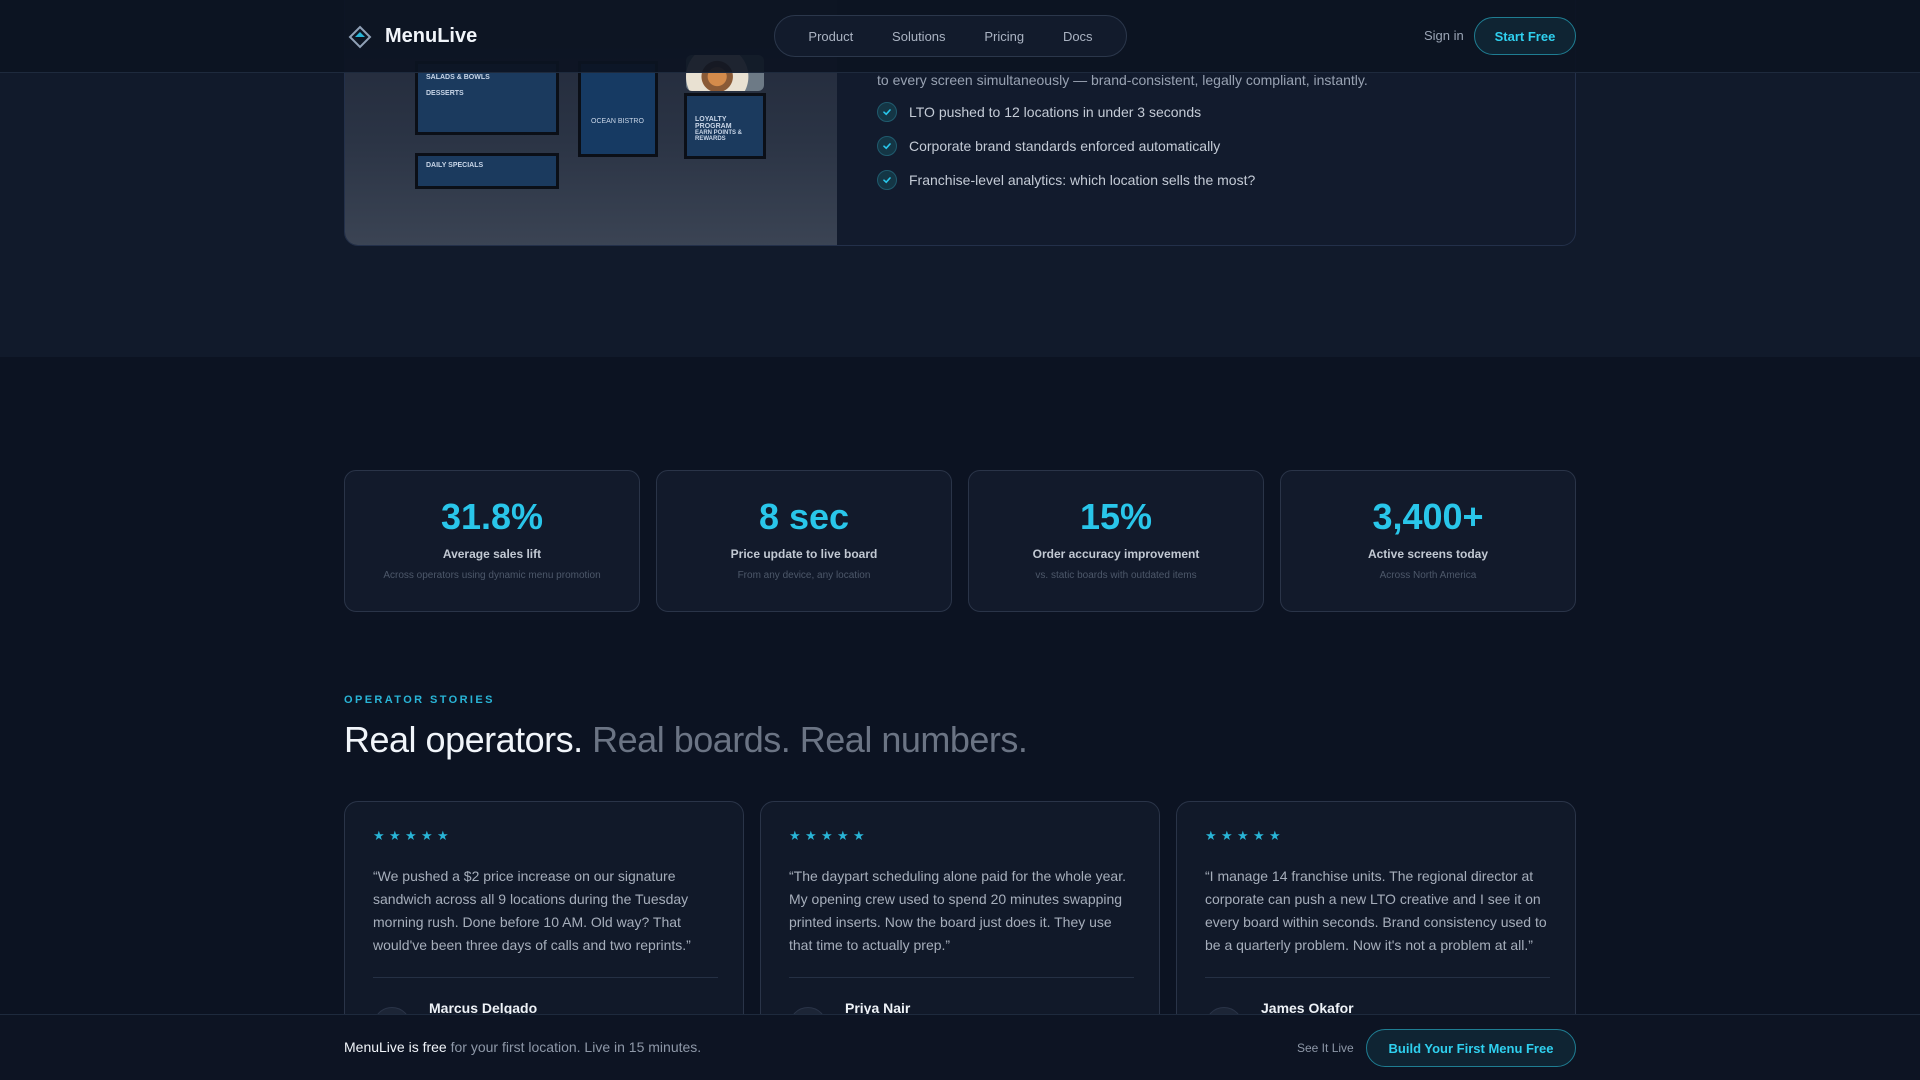  Describe the element at coordinates (431, 36) in the screenshot. I see `brand-name: MenuLive` at that location.